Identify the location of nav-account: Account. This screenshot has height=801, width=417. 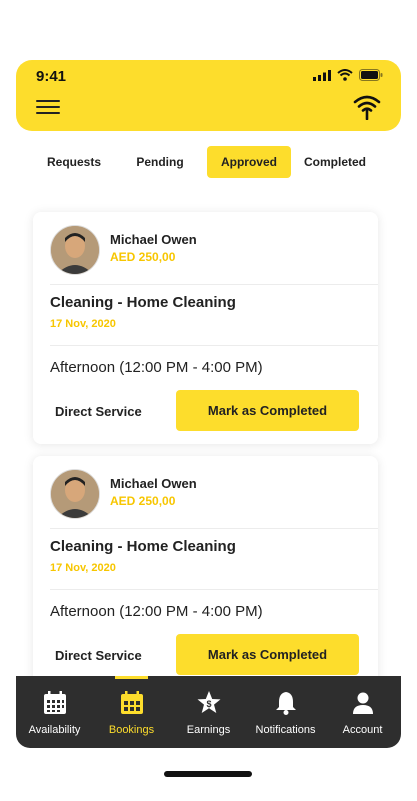
(362, 712).